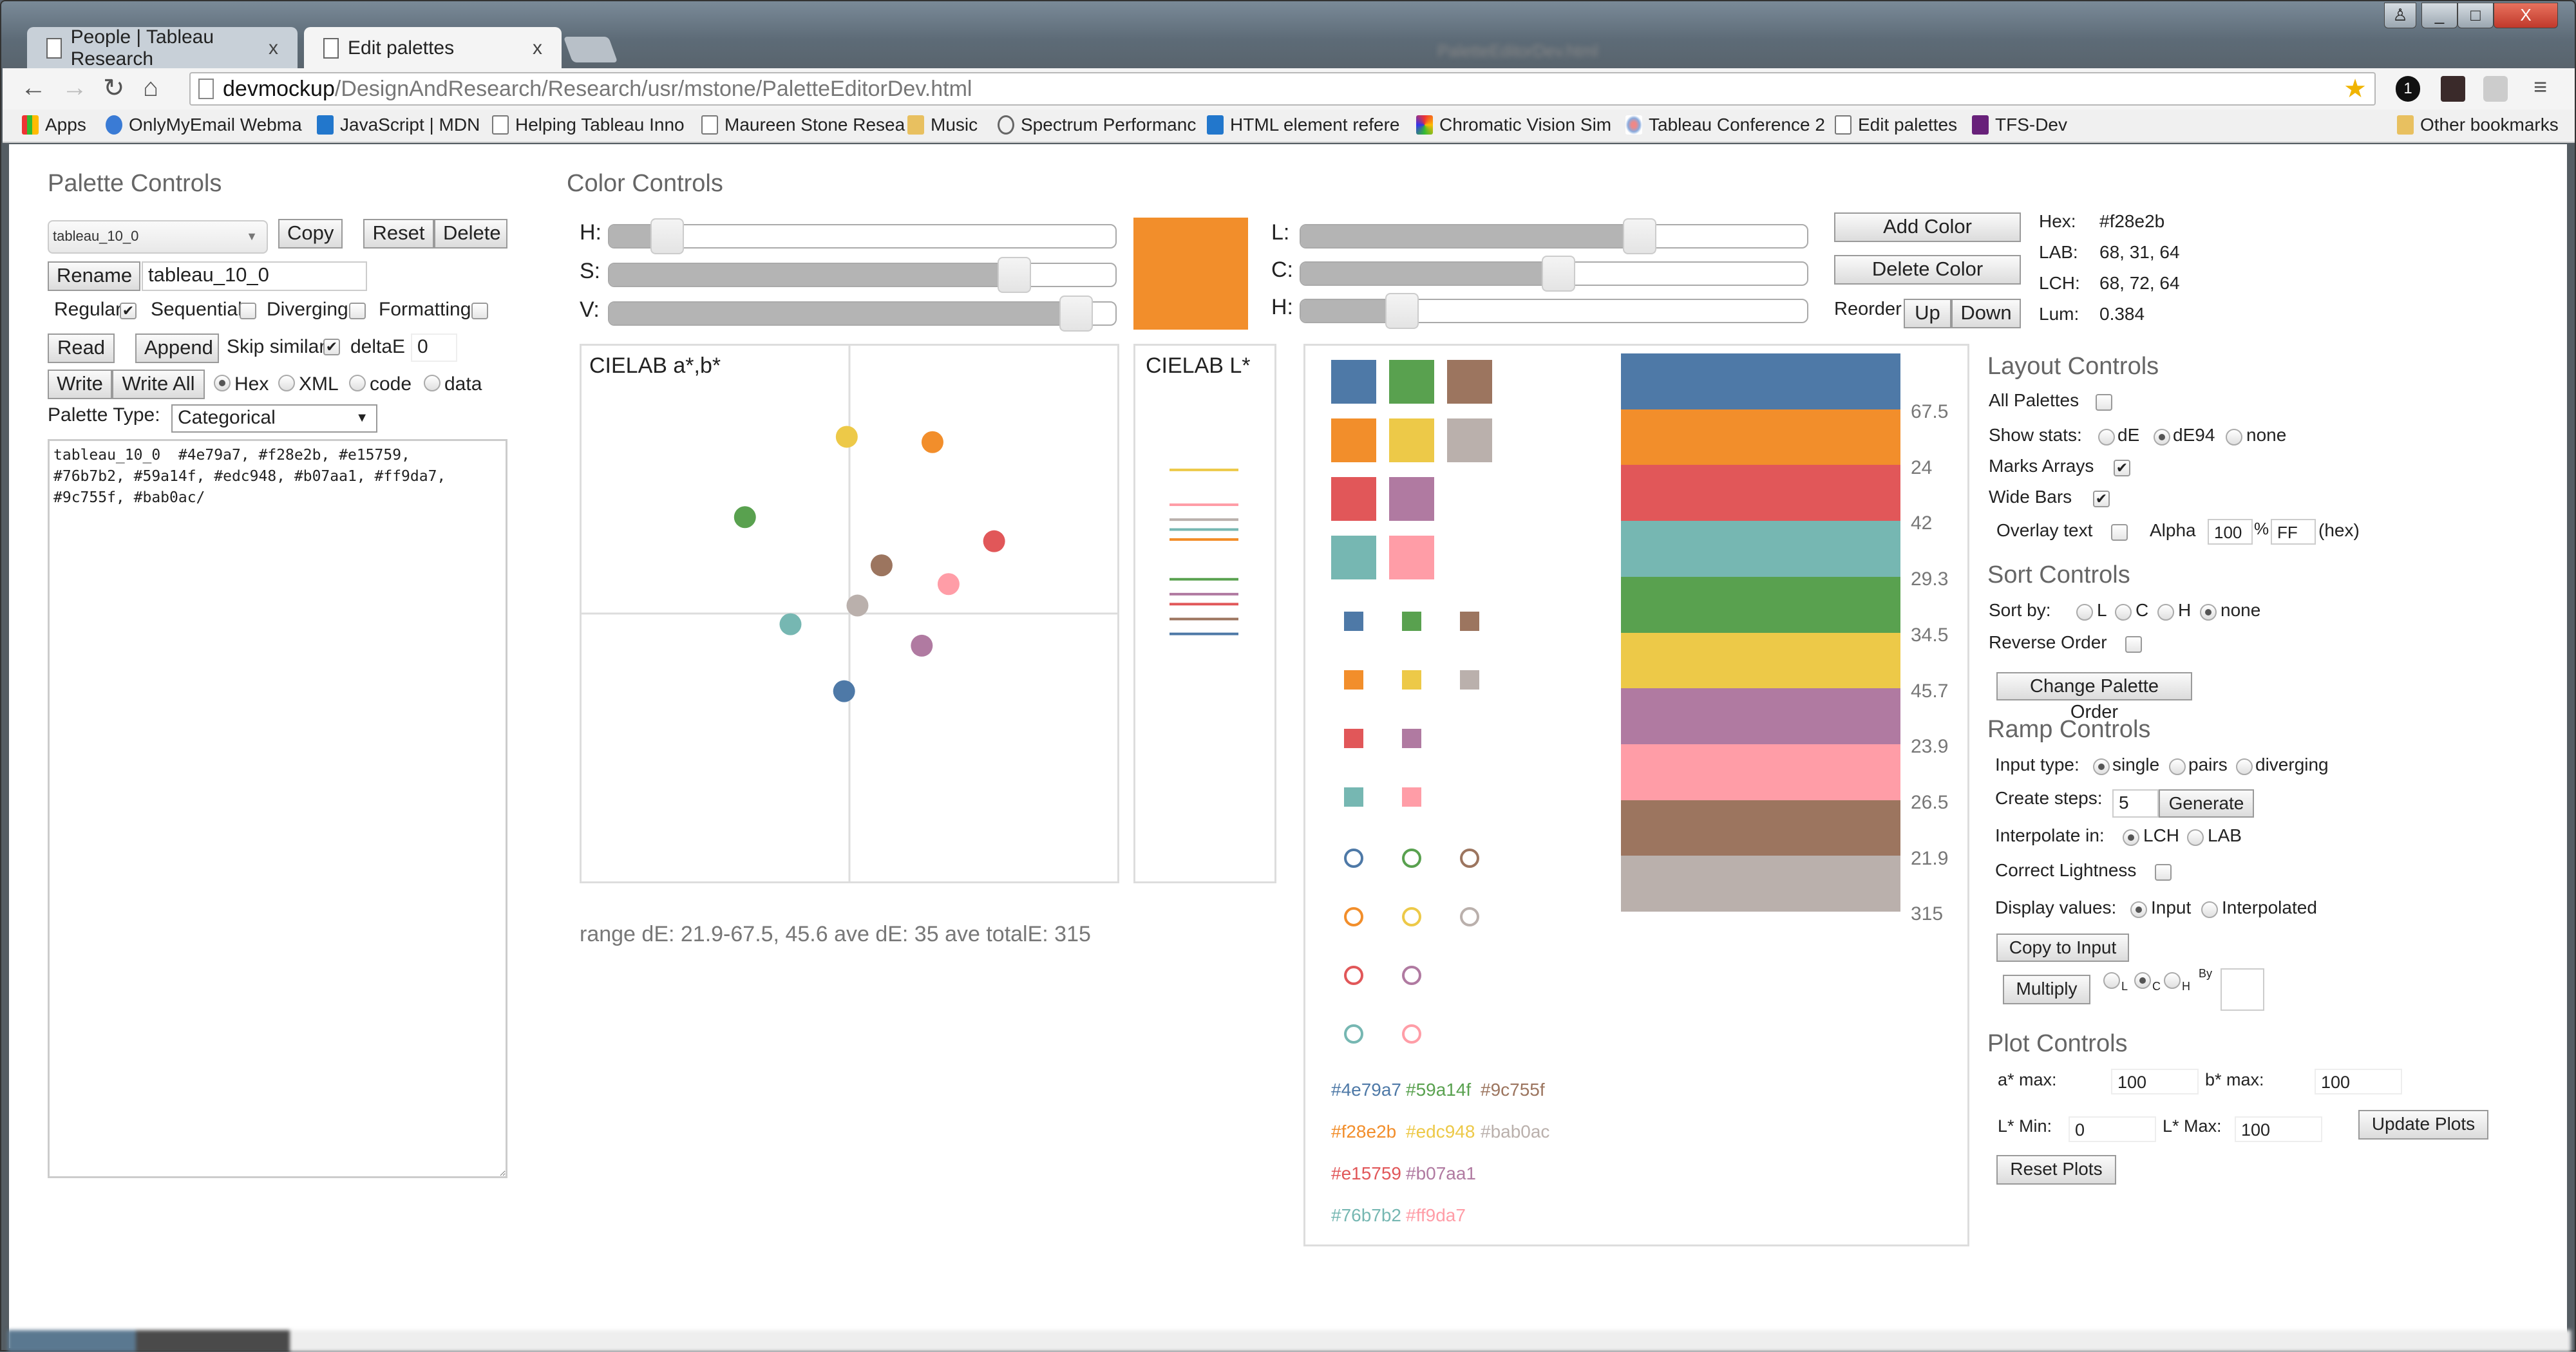 The width and height of the screenshot is (2576, 1352). Describe the element at coordinates (2020, 125) in the screenshot. I see `bookmark-tfs-dev: TFS-Dev` at that location.